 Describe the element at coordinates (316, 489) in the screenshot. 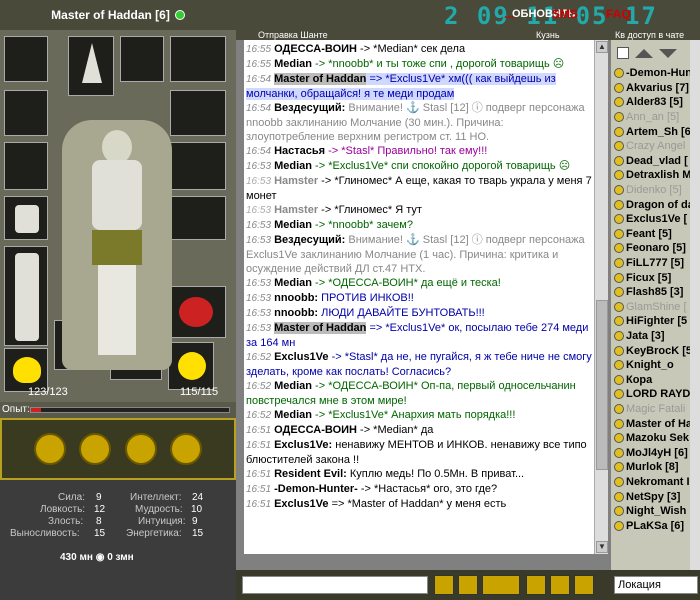

I see `message-author: -Demon-Hunter-` at that location.